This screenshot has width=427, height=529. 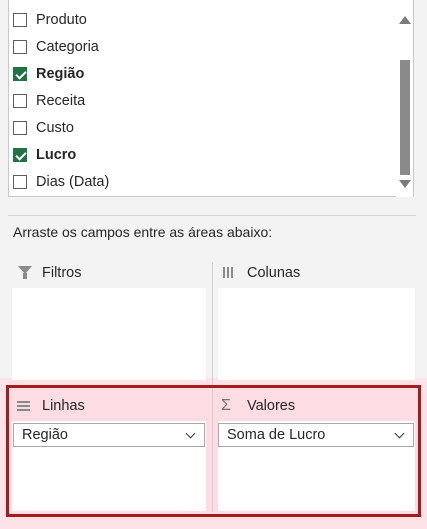 I want to click on field-item-categoria: Categoria, so click(x=56, y=47).